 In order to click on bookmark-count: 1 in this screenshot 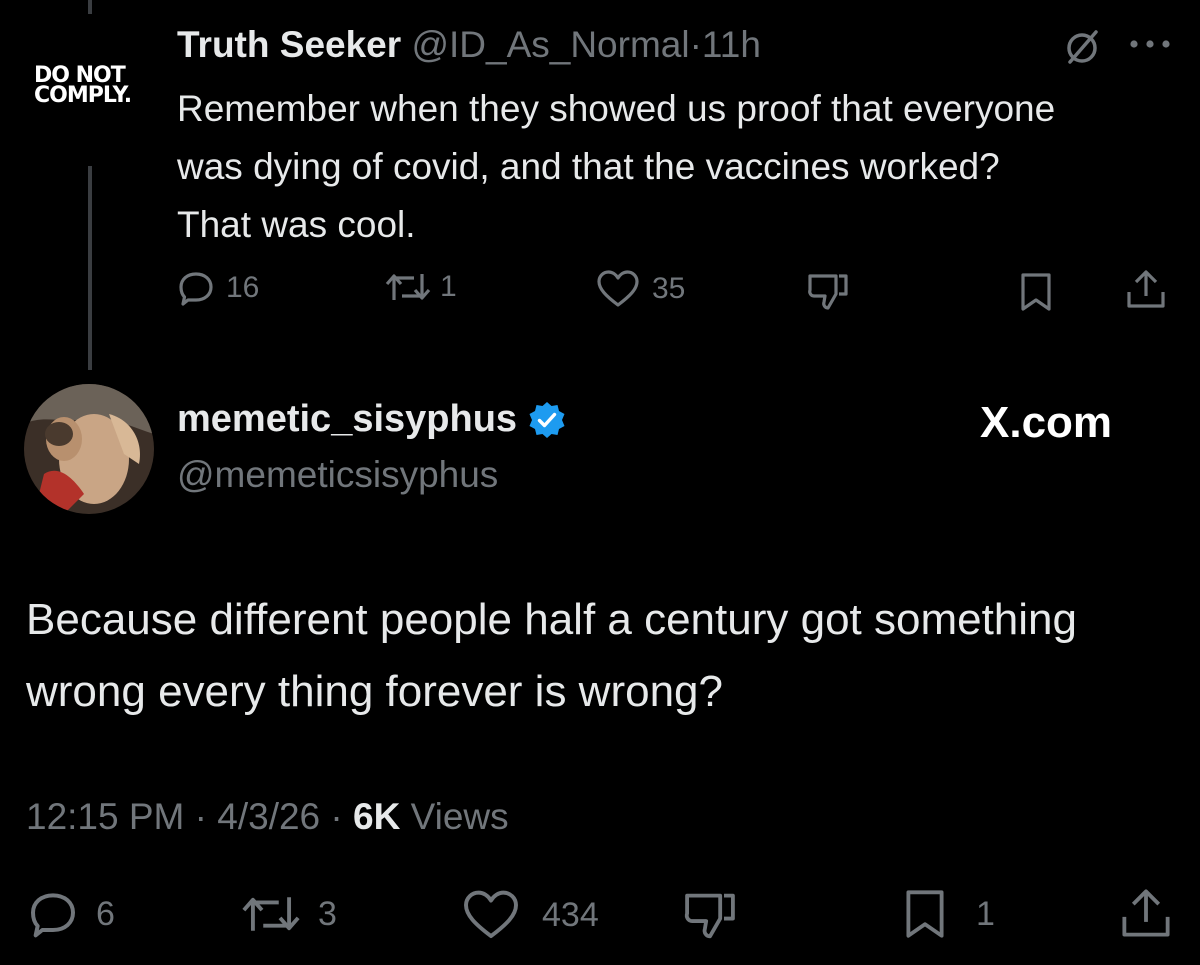, I will do `click(985, 913)`.